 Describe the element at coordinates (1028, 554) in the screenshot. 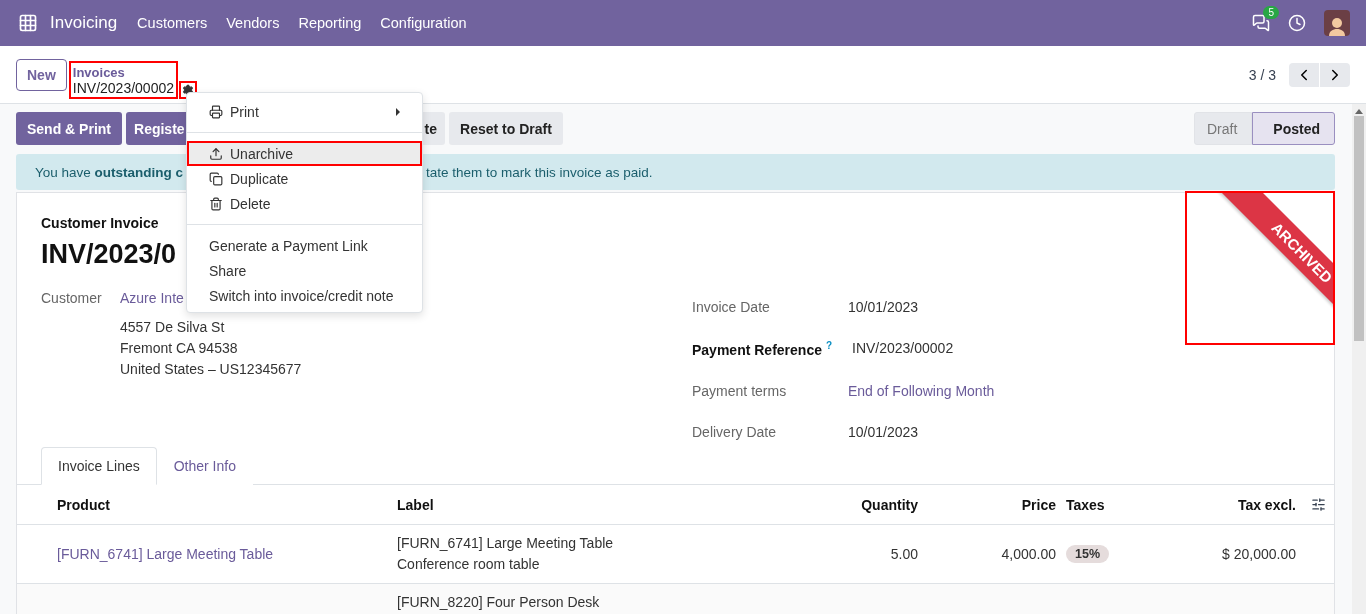

I see `price-cell-text: 4,000.00` at that location.